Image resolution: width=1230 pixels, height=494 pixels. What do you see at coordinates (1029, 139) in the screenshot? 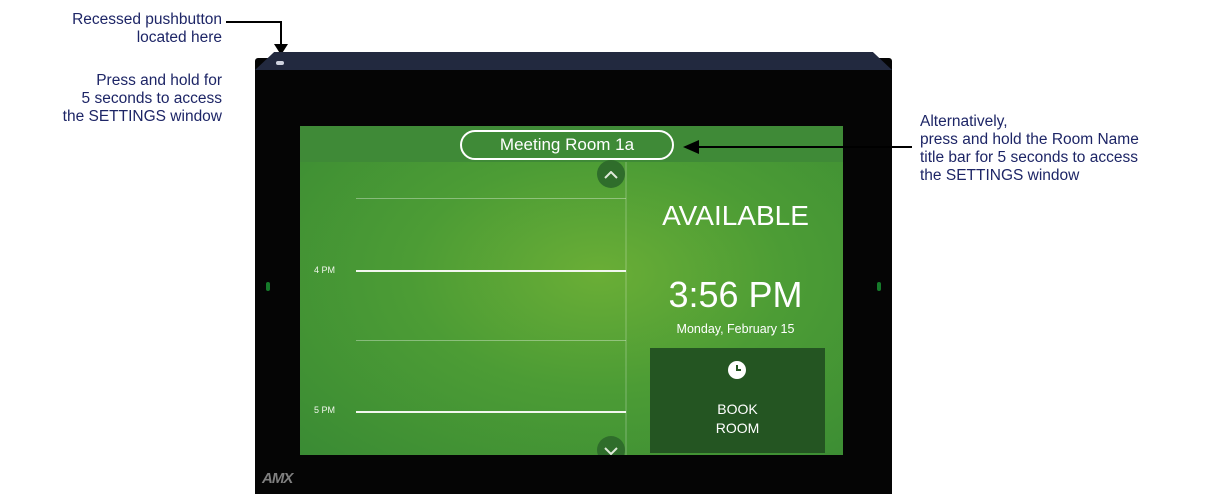
I see `titlebar-desc-line-2: press and hold the Room Name` at bounding box center [1029, 139].